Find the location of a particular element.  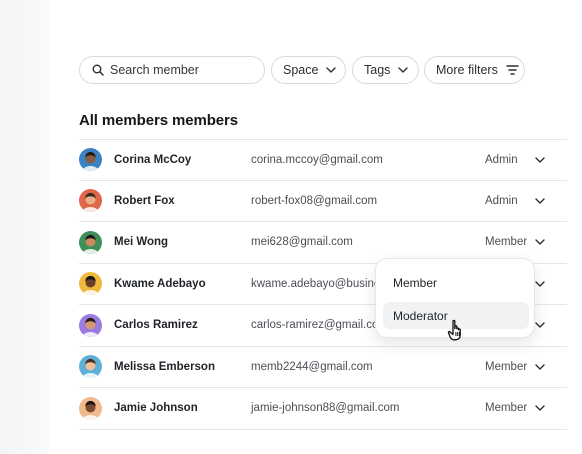

member-email: memb2244@gmail.com is located at coordinates (312, 366).